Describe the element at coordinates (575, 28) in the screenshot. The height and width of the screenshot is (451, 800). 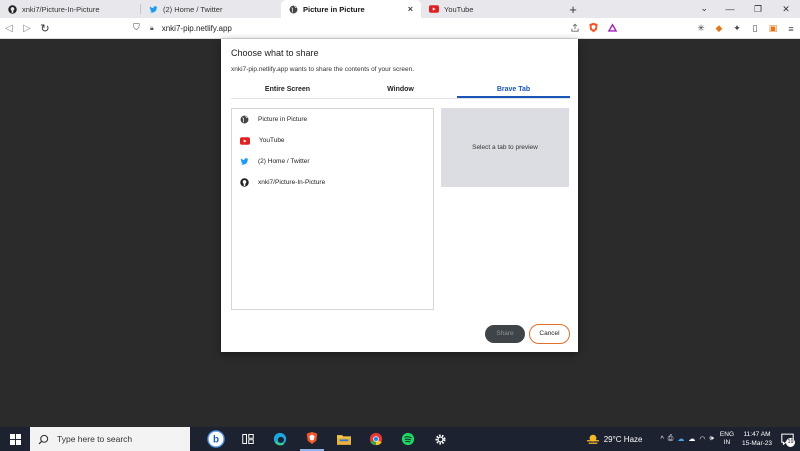
I see `share-icon` at that location.